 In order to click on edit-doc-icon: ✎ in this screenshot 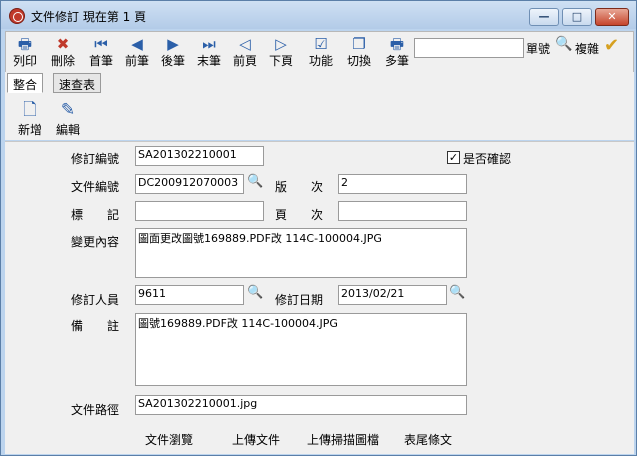, I will do `click(68, 110)`.